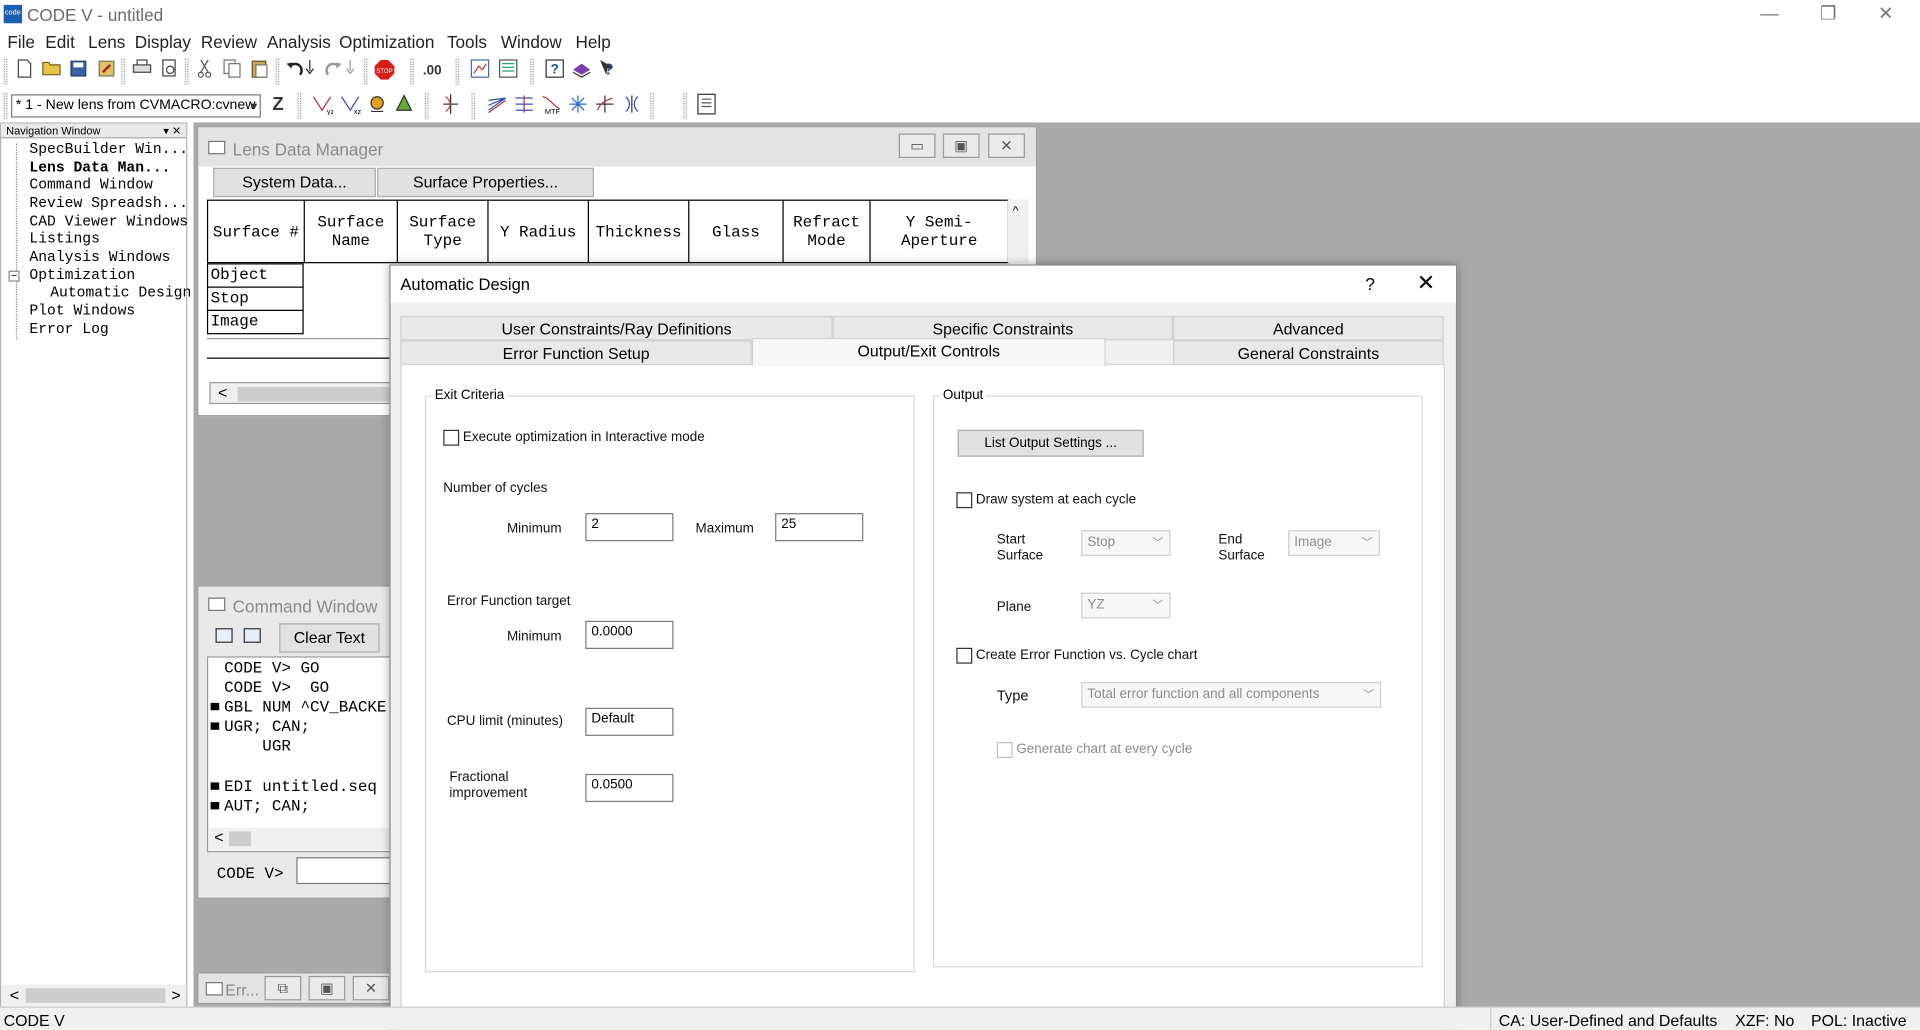  What do you see at coordinates (384, 71) in the screenshot?
I see `stop-icon: STOP` at bounding box center [384, 71].